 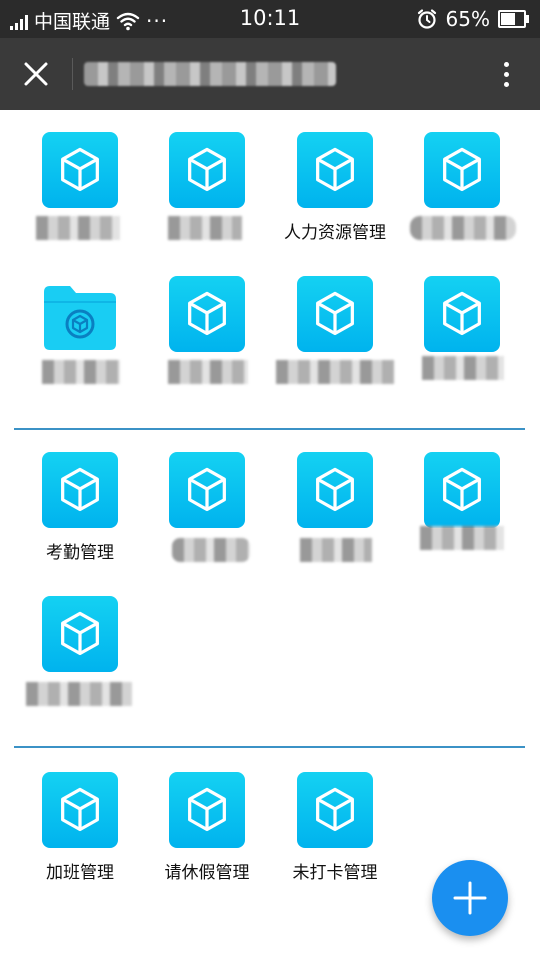 I want to click on battery-percent: 65%, so click(x=467, y=19).